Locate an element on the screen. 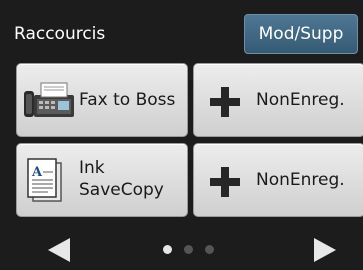 Image resolution: width=363 pixels, height=270 pixels. mod-supp-button: Mod/Supp is located at coordinates (301, 34).